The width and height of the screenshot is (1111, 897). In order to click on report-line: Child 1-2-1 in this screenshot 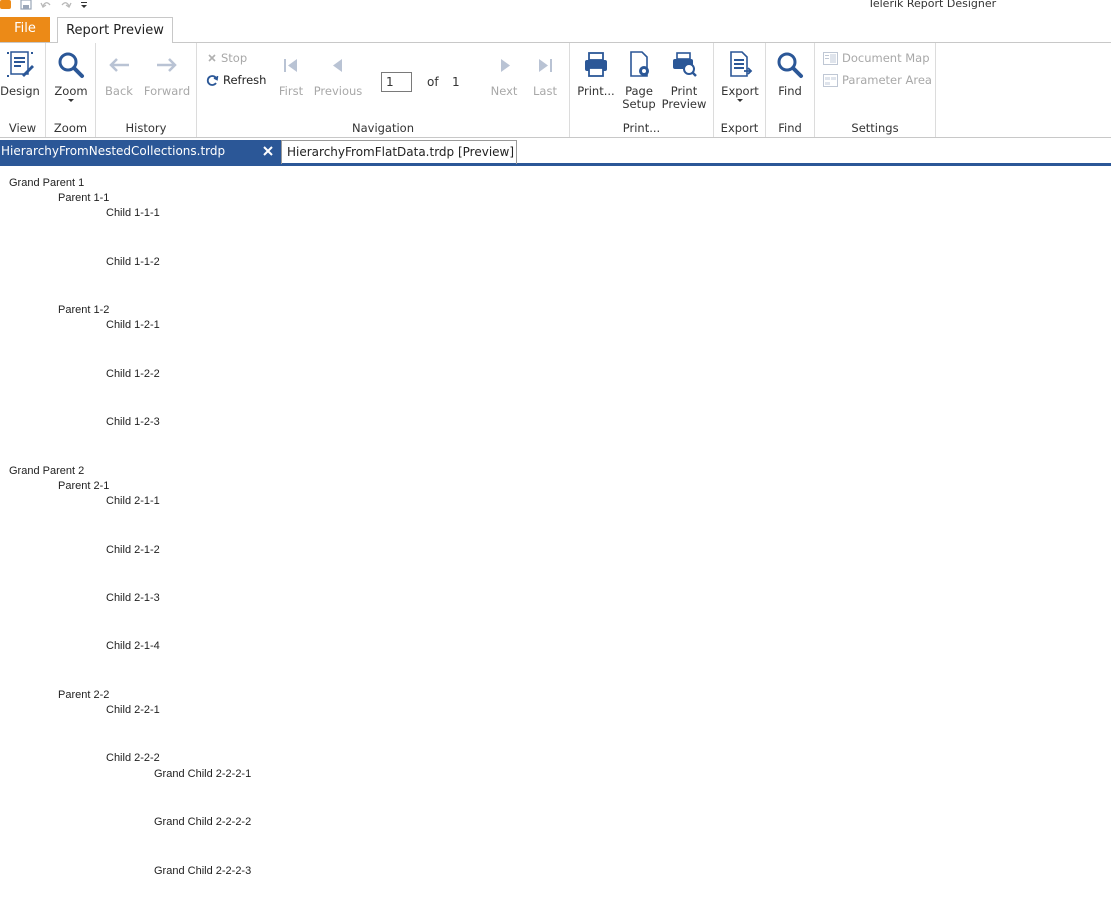, I will do `click(133, 325)`.